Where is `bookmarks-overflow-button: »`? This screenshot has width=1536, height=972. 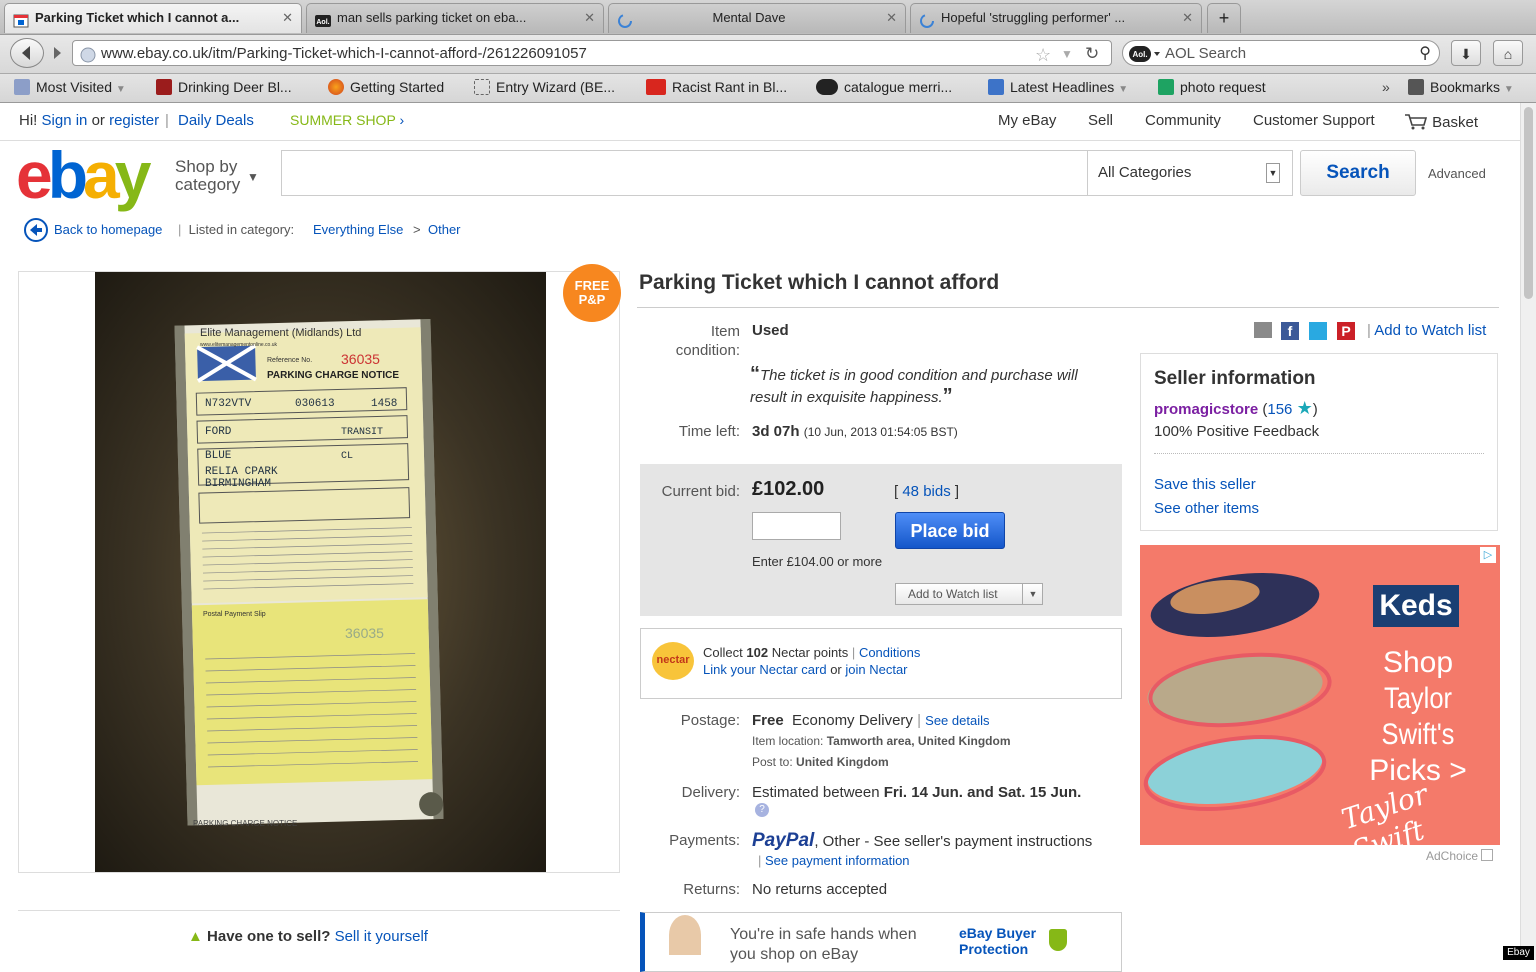 bookmarks-overflow-button: » is located at coordinates (1386, 87).